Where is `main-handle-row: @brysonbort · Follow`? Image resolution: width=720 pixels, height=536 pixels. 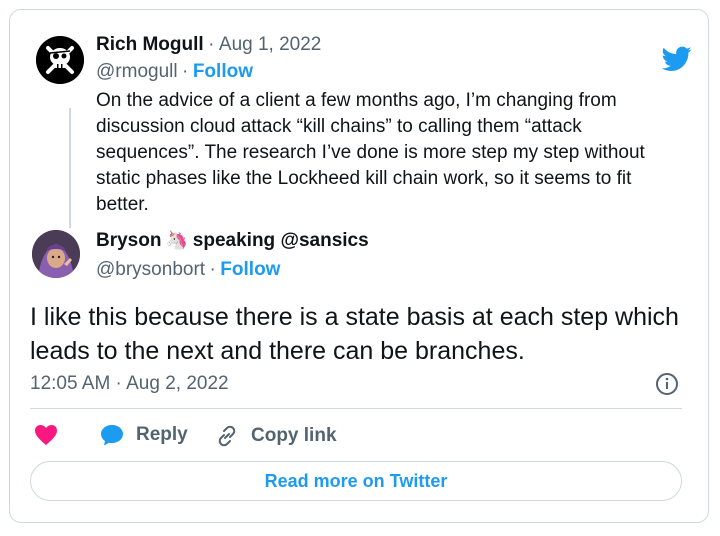 main-handle-row: @brysonbort · Follow is located at coordinates (188, 270).